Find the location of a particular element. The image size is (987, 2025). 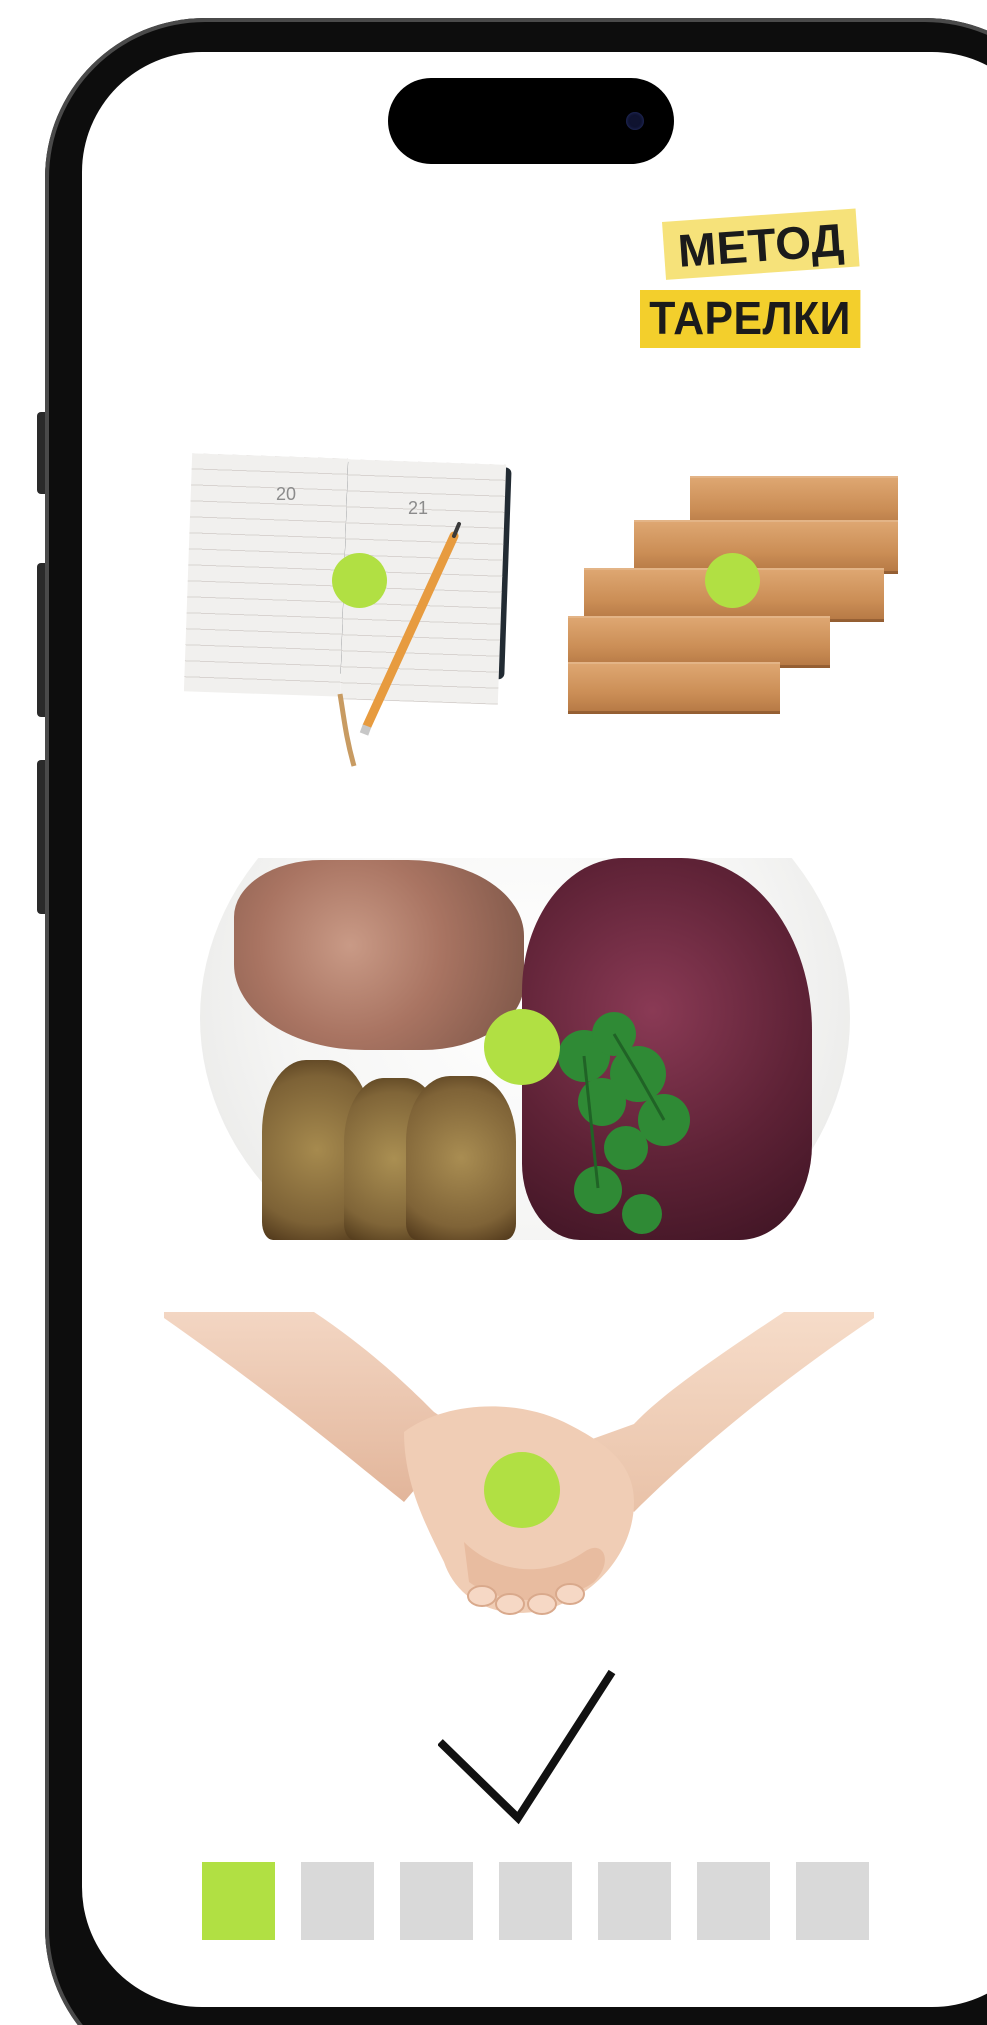

checkmark-icon is located at coordinates (528, 1748).